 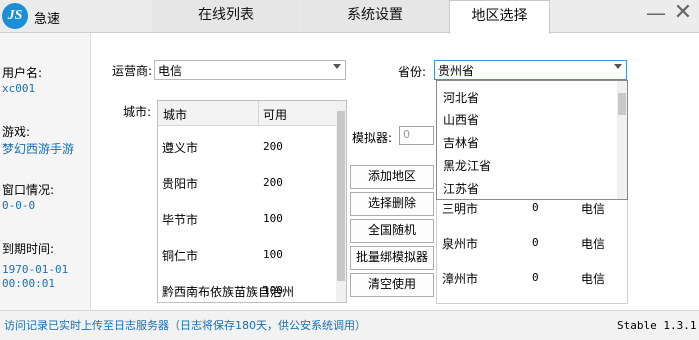 What do you see at coordinates (460, 279) in the screenshot?
I see `region-city: 漳州市` at bounding box center [460, 279].